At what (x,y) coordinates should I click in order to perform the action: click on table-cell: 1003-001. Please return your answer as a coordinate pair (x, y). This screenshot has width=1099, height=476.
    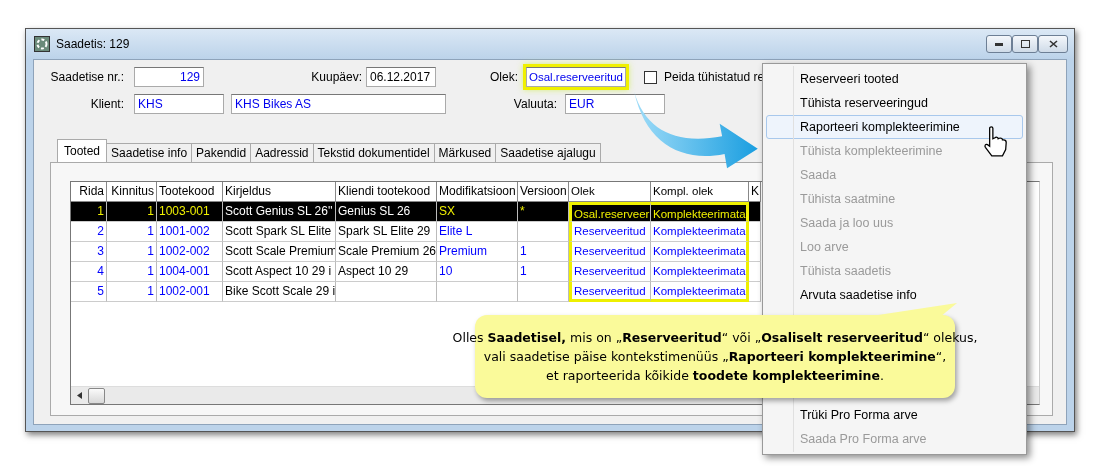
    Looking at the image, I should click on (190, 212).